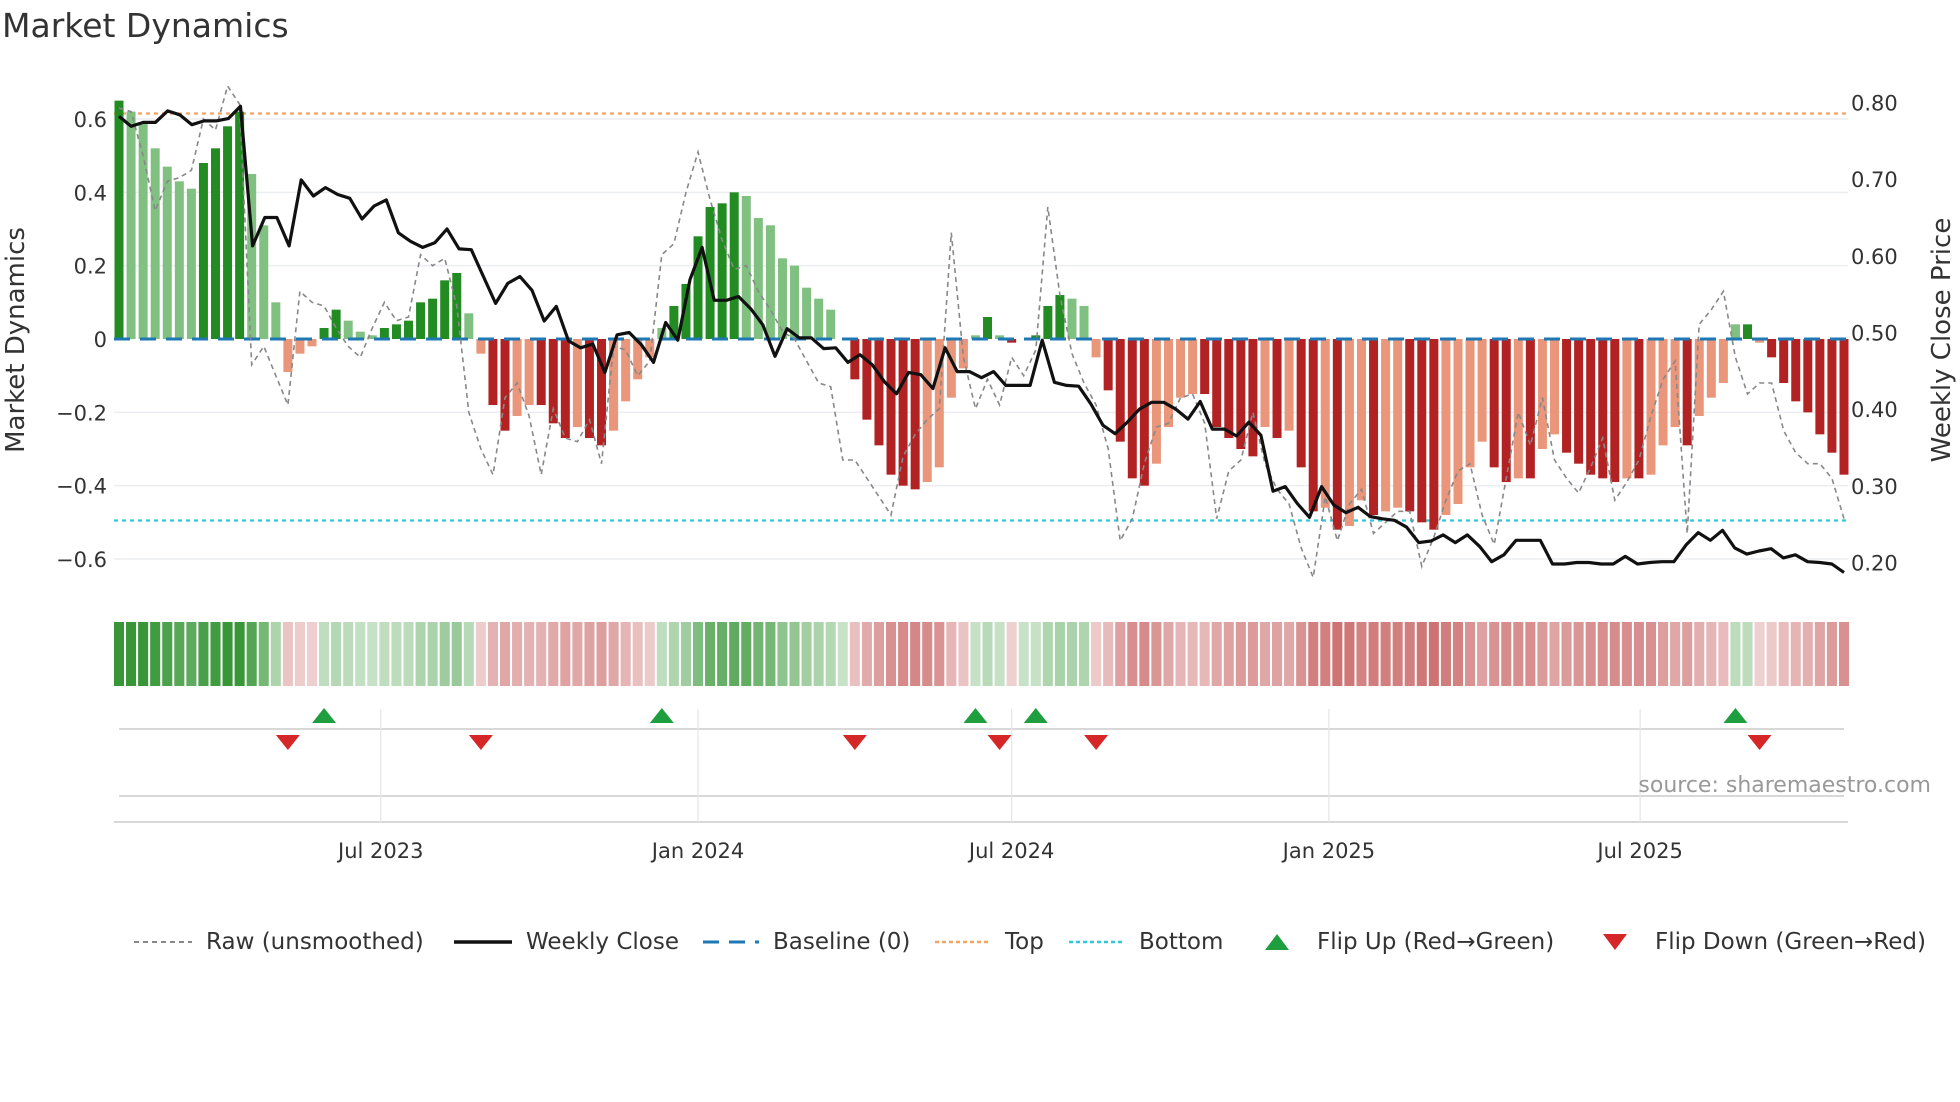 The image size is (1960, 1102). Describe the element at coordinates (379, 851) in the screenshot. I see `x-tick-label: Jul 2023` at that location.